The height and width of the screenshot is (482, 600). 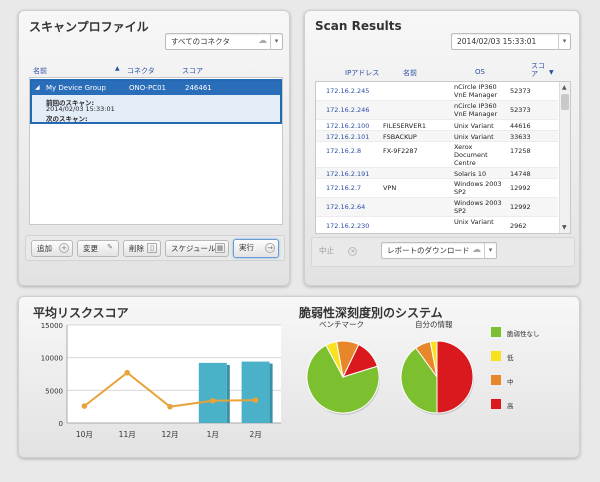 I want to click on profile-score: 246461, so click(x=198, y=88).